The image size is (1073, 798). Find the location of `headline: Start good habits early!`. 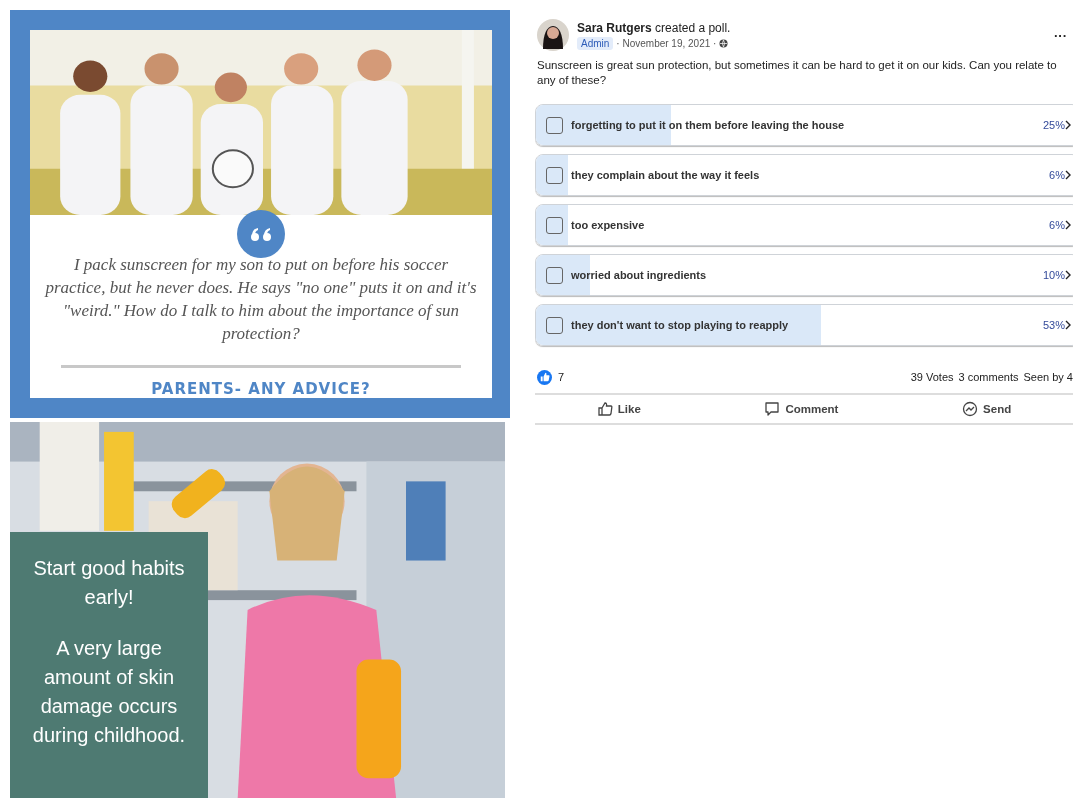

headline: Start good habits early! is located at coordinates (109, 583).